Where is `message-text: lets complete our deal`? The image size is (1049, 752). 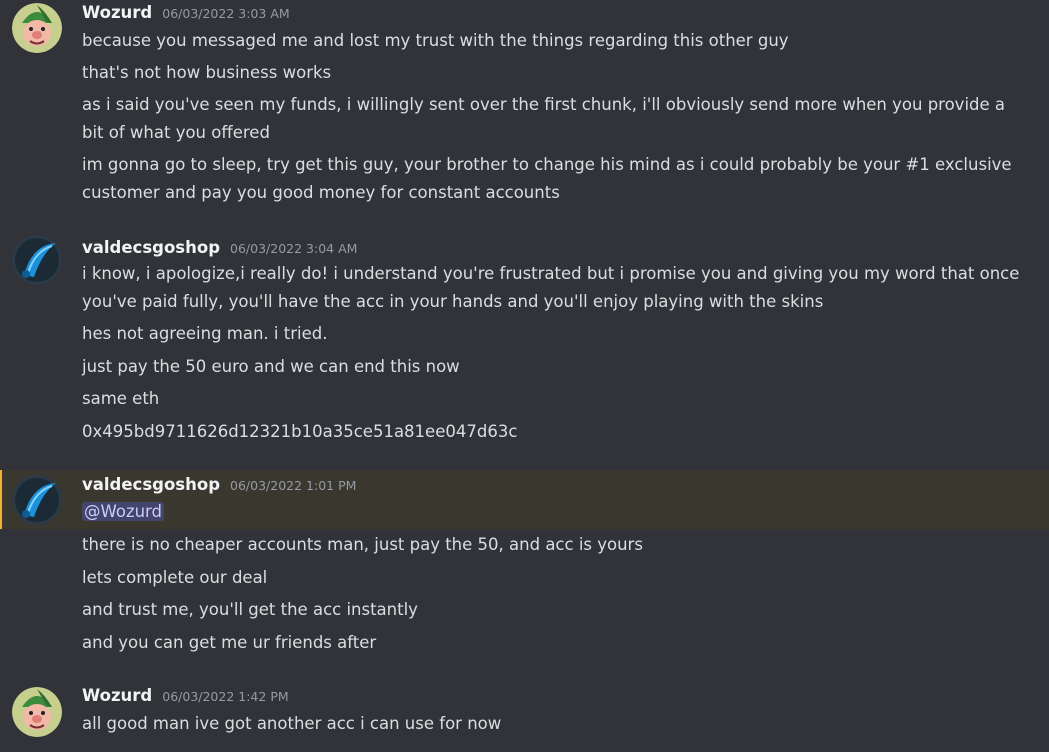 message-text: lets complete our deal is located at coordinates (175, 577).